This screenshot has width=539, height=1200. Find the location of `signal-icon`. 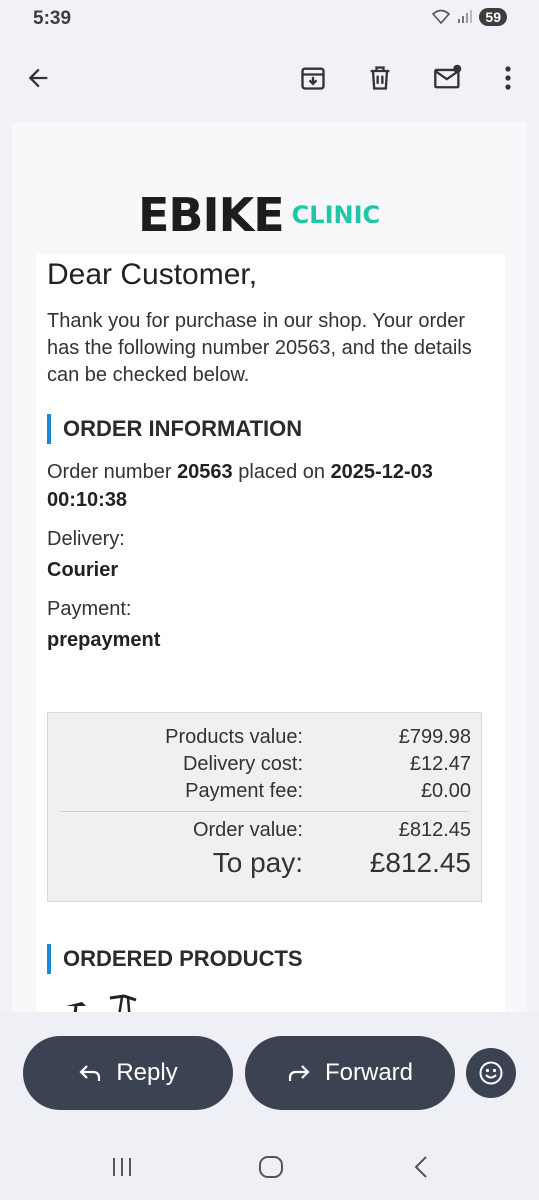

signal-icon is located at coordinates (465, 16).